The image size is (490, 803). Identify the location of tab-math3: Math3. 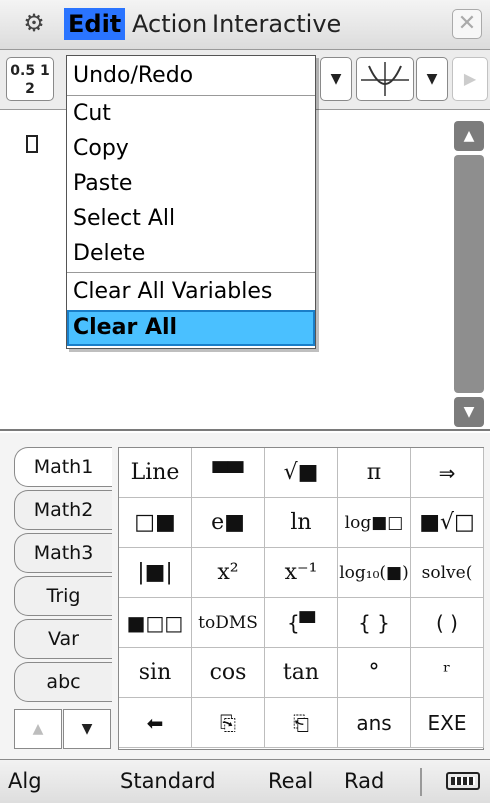
(63, 553).